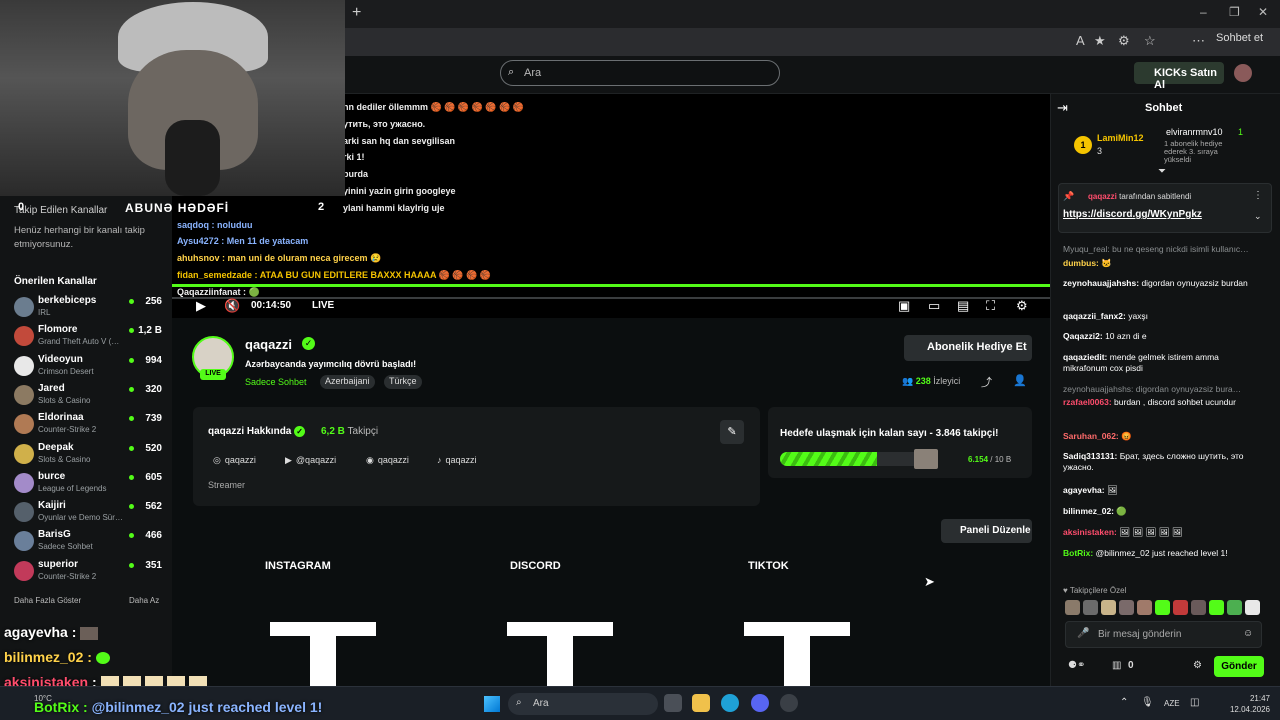 The height and width of the screenshot is (720, 1280). I want to click on top-gifter-name: LamiMin12, so click(1120, 138).